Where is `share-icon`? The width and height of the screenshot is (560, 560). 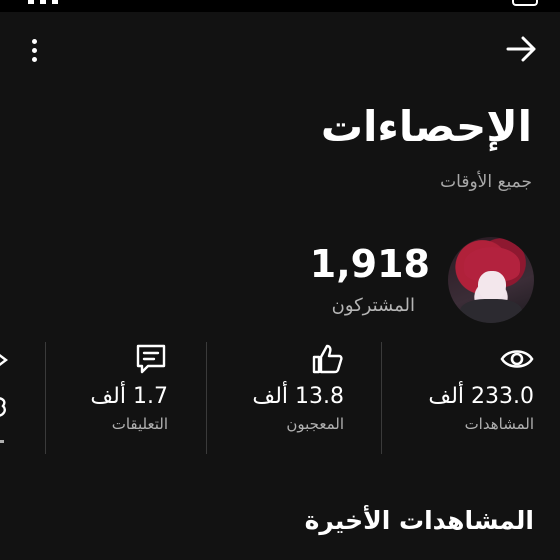 share-icon is located at coordinates (4, 398).